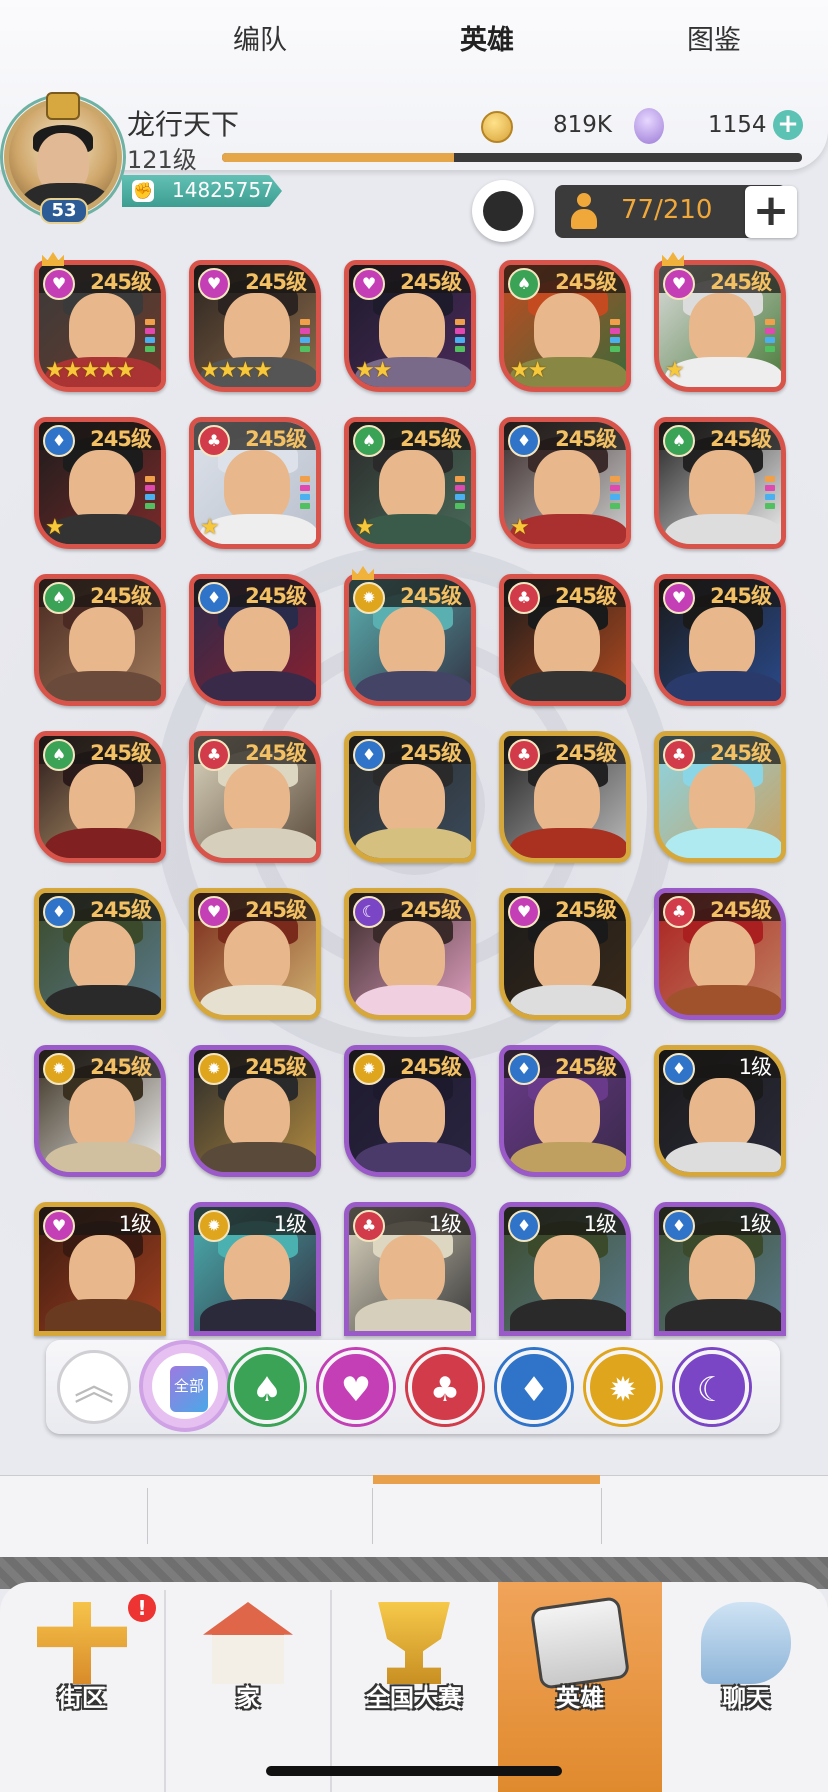  What do you see at coordinates (183, 124) in the screenshot?
I see `player-name: 龙行天下` at bounding box center [183, 124].